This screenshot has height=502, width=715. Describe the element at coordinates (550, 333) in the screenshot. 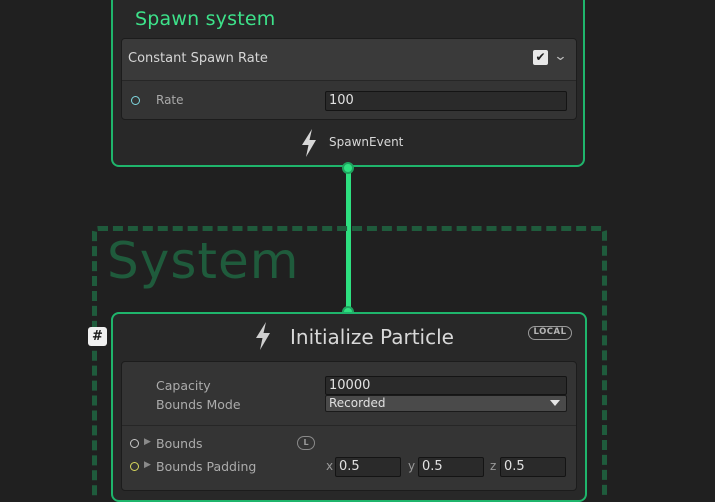

I see `space-toggle-badge: LOCAL` at that location.